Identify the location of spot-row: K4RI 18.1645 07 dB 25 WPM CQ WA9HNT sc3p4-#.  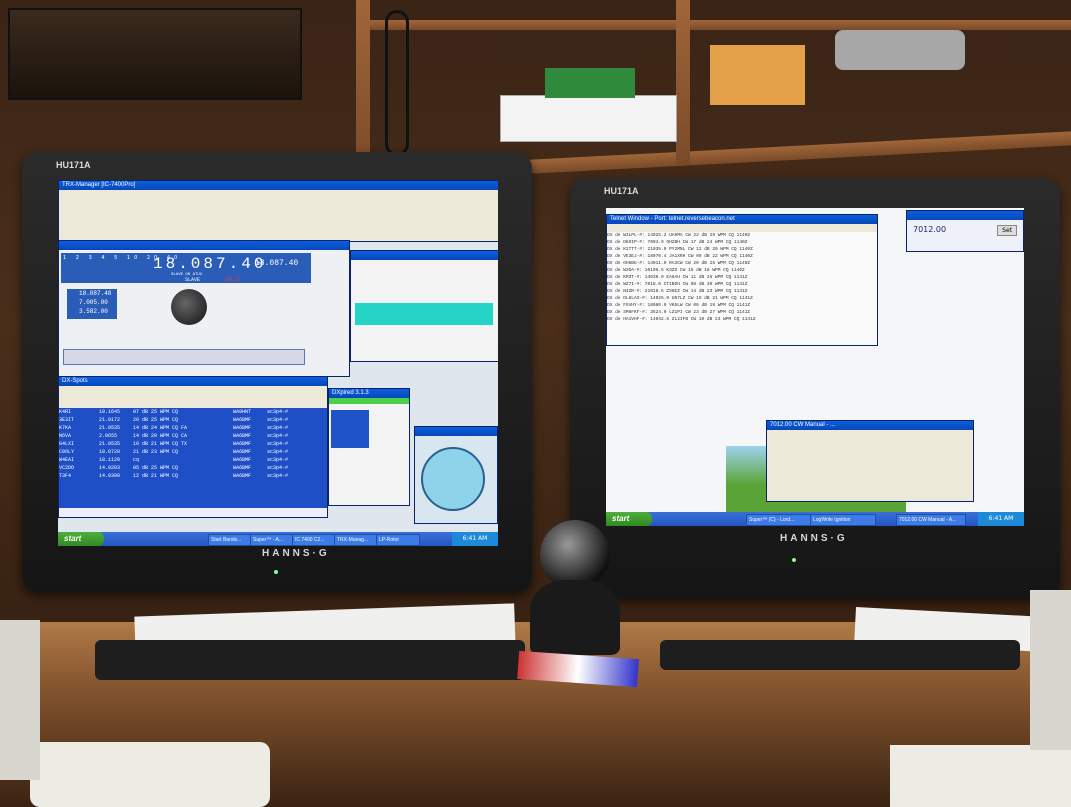
(193, 412).